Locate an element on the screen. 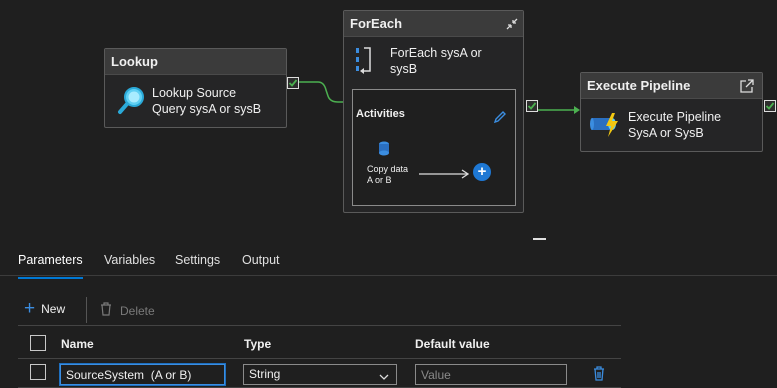 This screenshot has height=388, width=777. foreach-icon is located at coordinates (365, 62).